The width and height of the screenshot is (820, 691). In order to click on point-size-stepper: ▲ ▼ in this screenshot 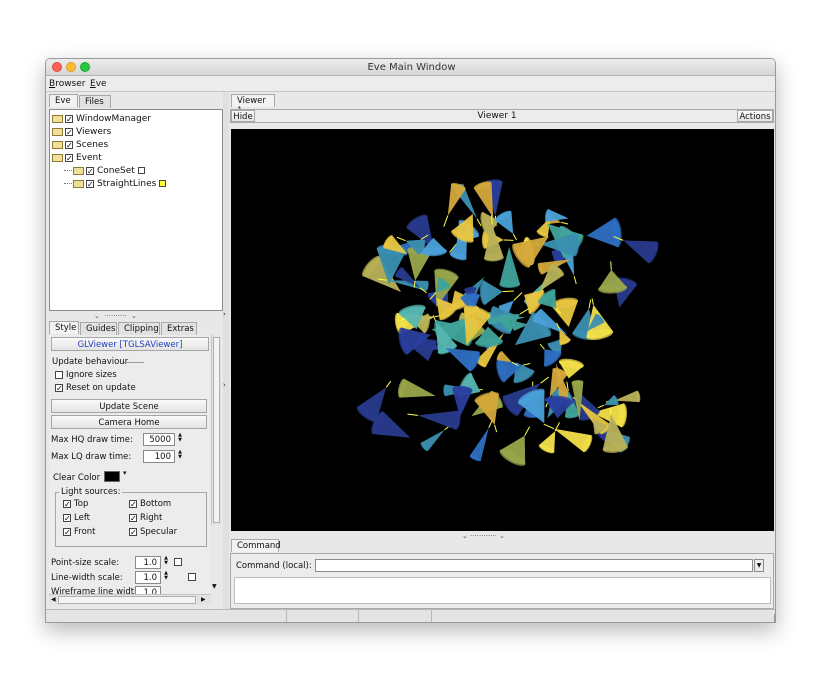, I will do `click(166, 562)`.